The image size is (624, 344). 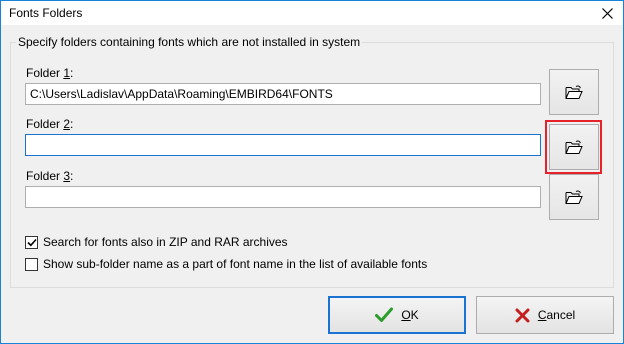 I want to click on folder-2-input, so click(x=283, y=145).